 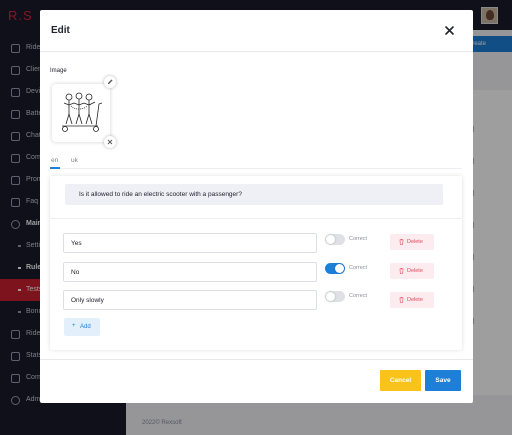 What do you see at coordinates (190, 243) in the screenshot?
I see `answer-input: Yes` at bounding box center [190, 243].